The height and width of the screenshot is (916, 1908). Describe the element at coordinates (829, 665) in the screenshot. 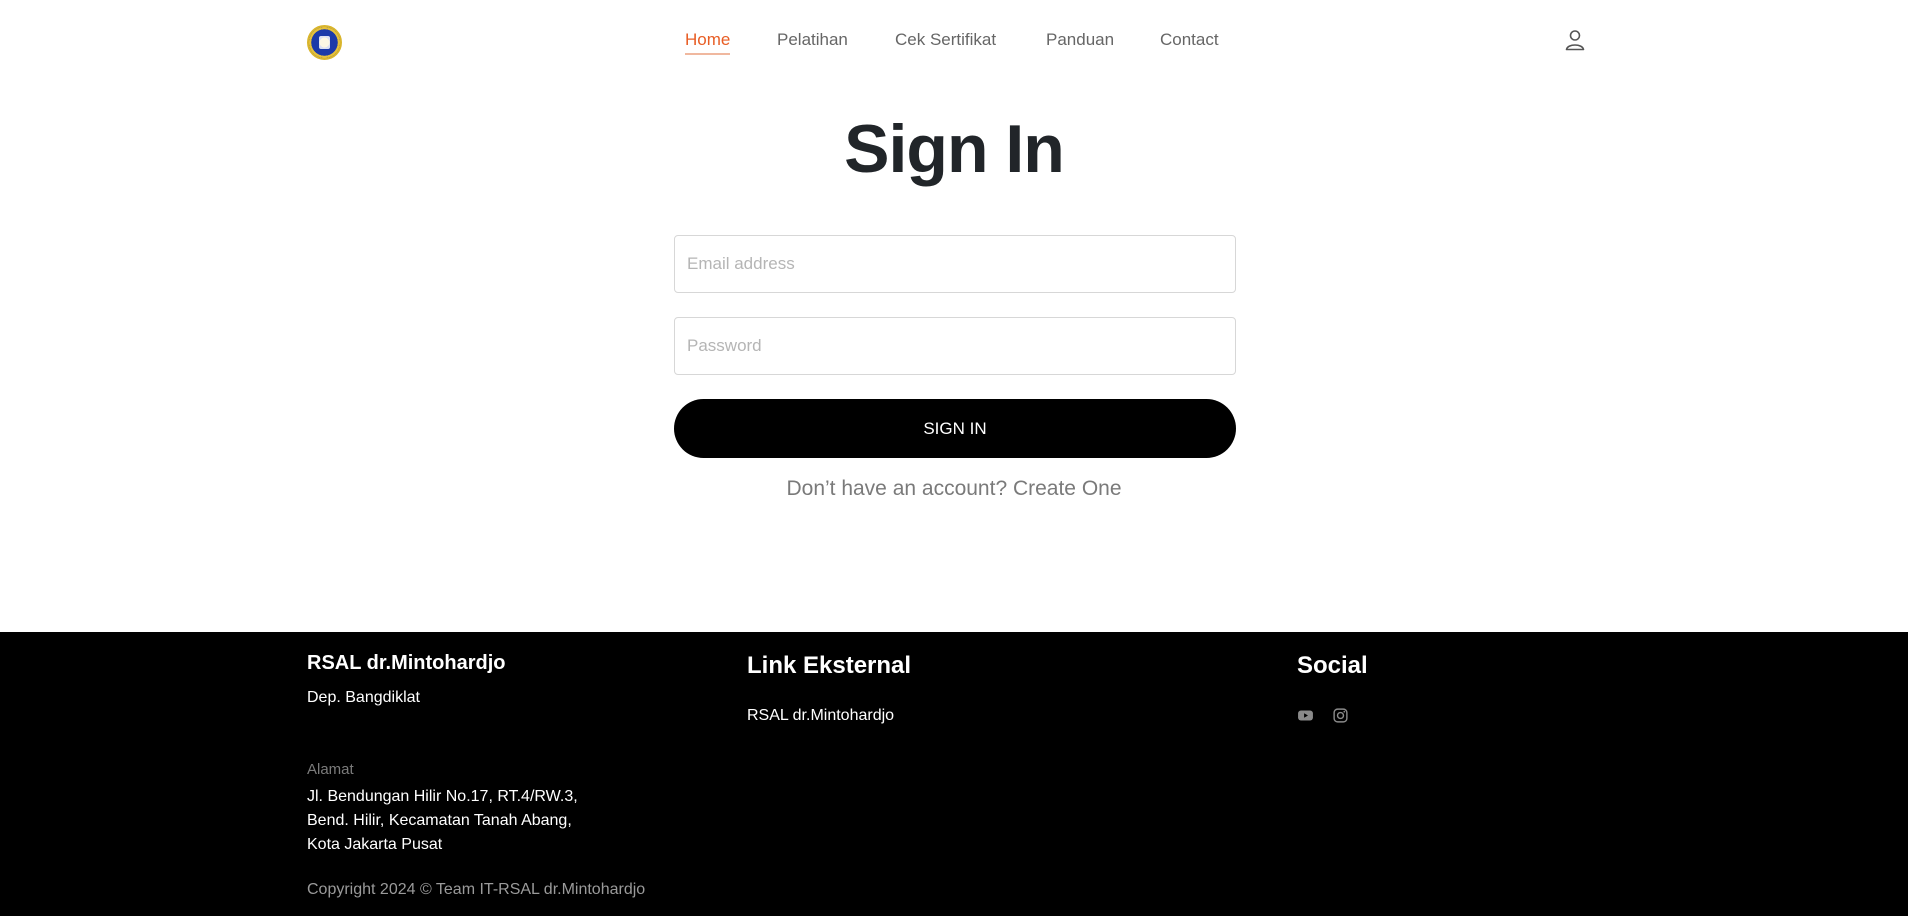

I see `external-links-heading: Link Eksternal` at that location.